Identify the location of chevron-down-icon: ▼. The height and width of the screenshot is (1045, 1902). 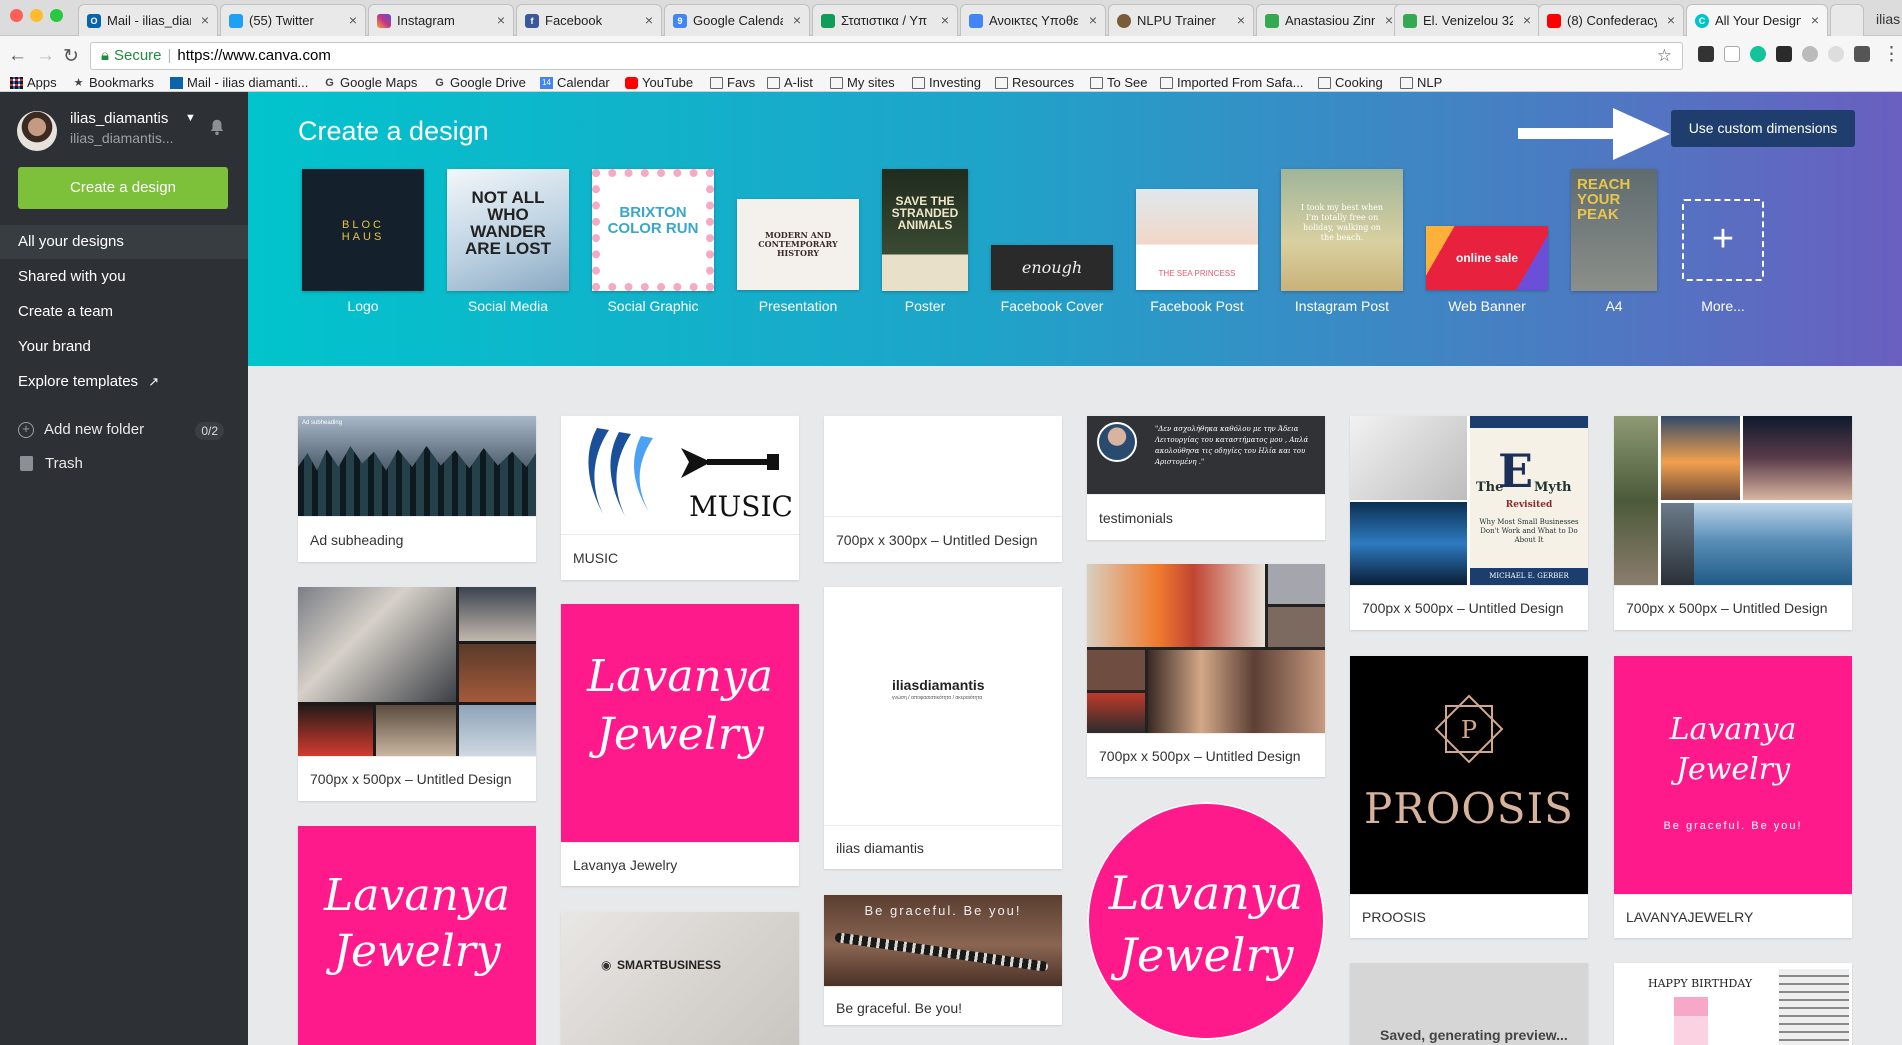
(190, 118).